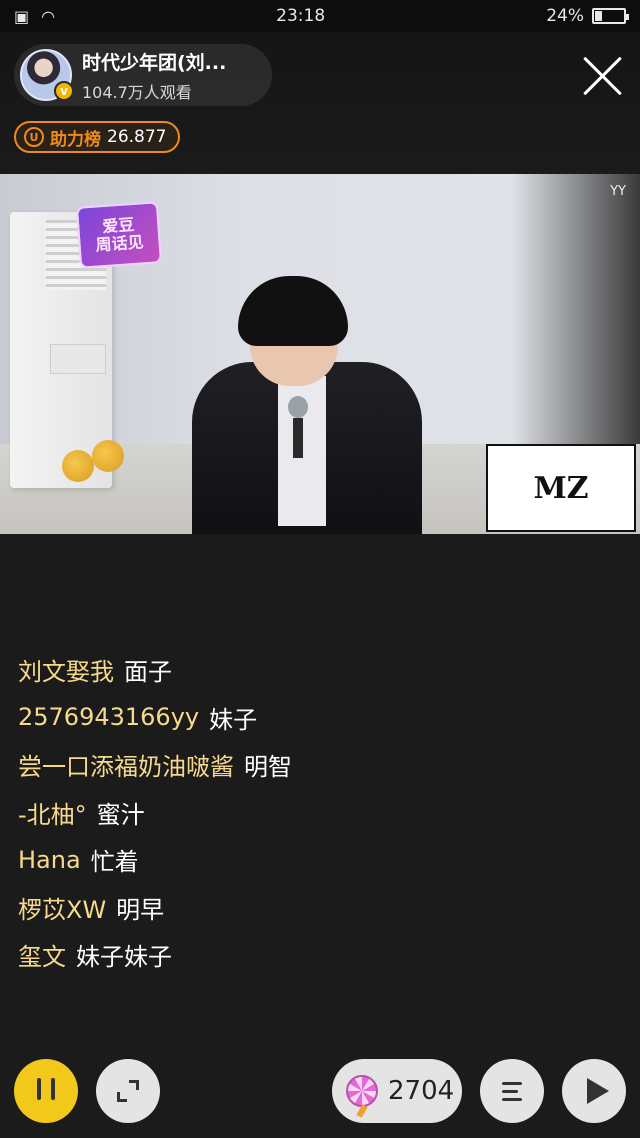  I want to click on chat-username: 椤苡XW, so click(62, 907).